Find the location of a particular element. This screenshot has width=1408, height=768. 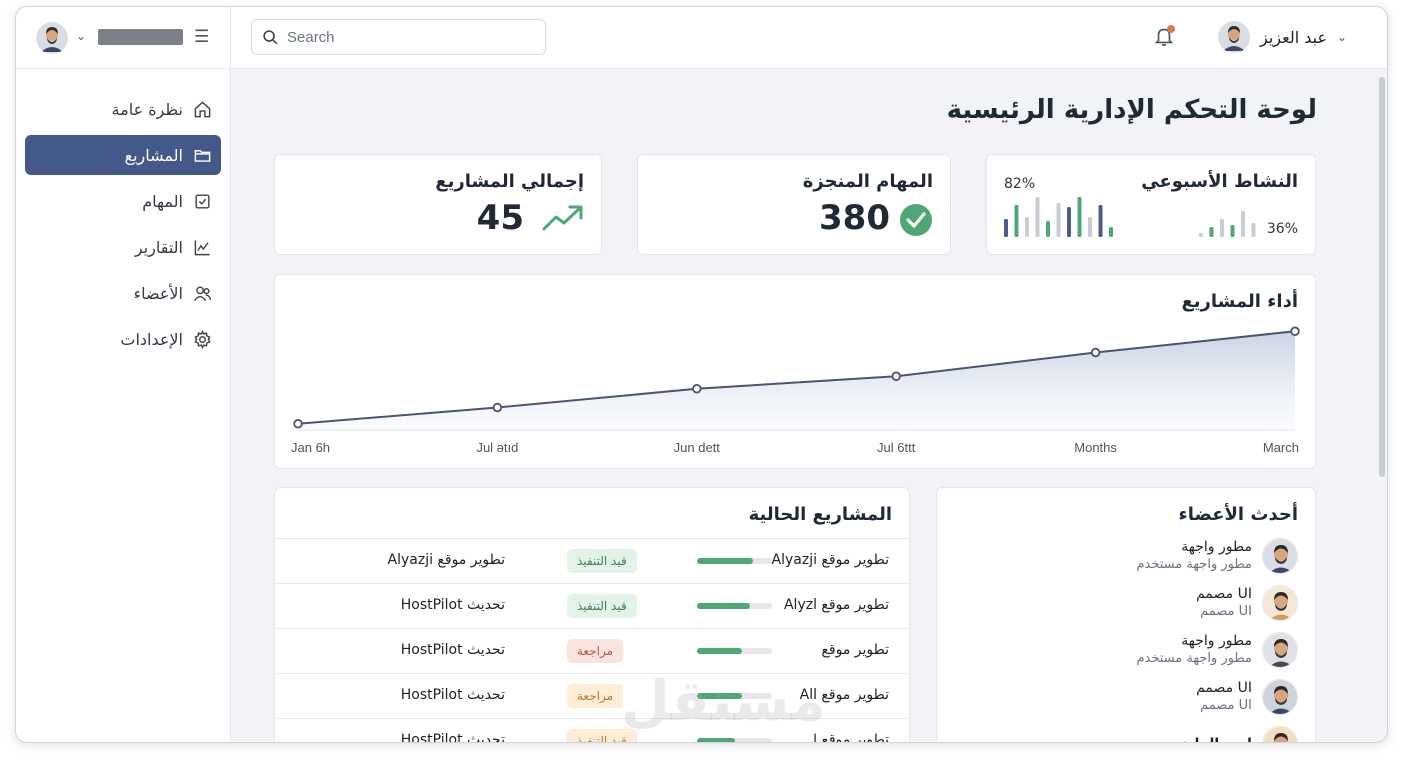

latest-members-title: أحدث الأعضاء is located at coordinates (1238, 514).